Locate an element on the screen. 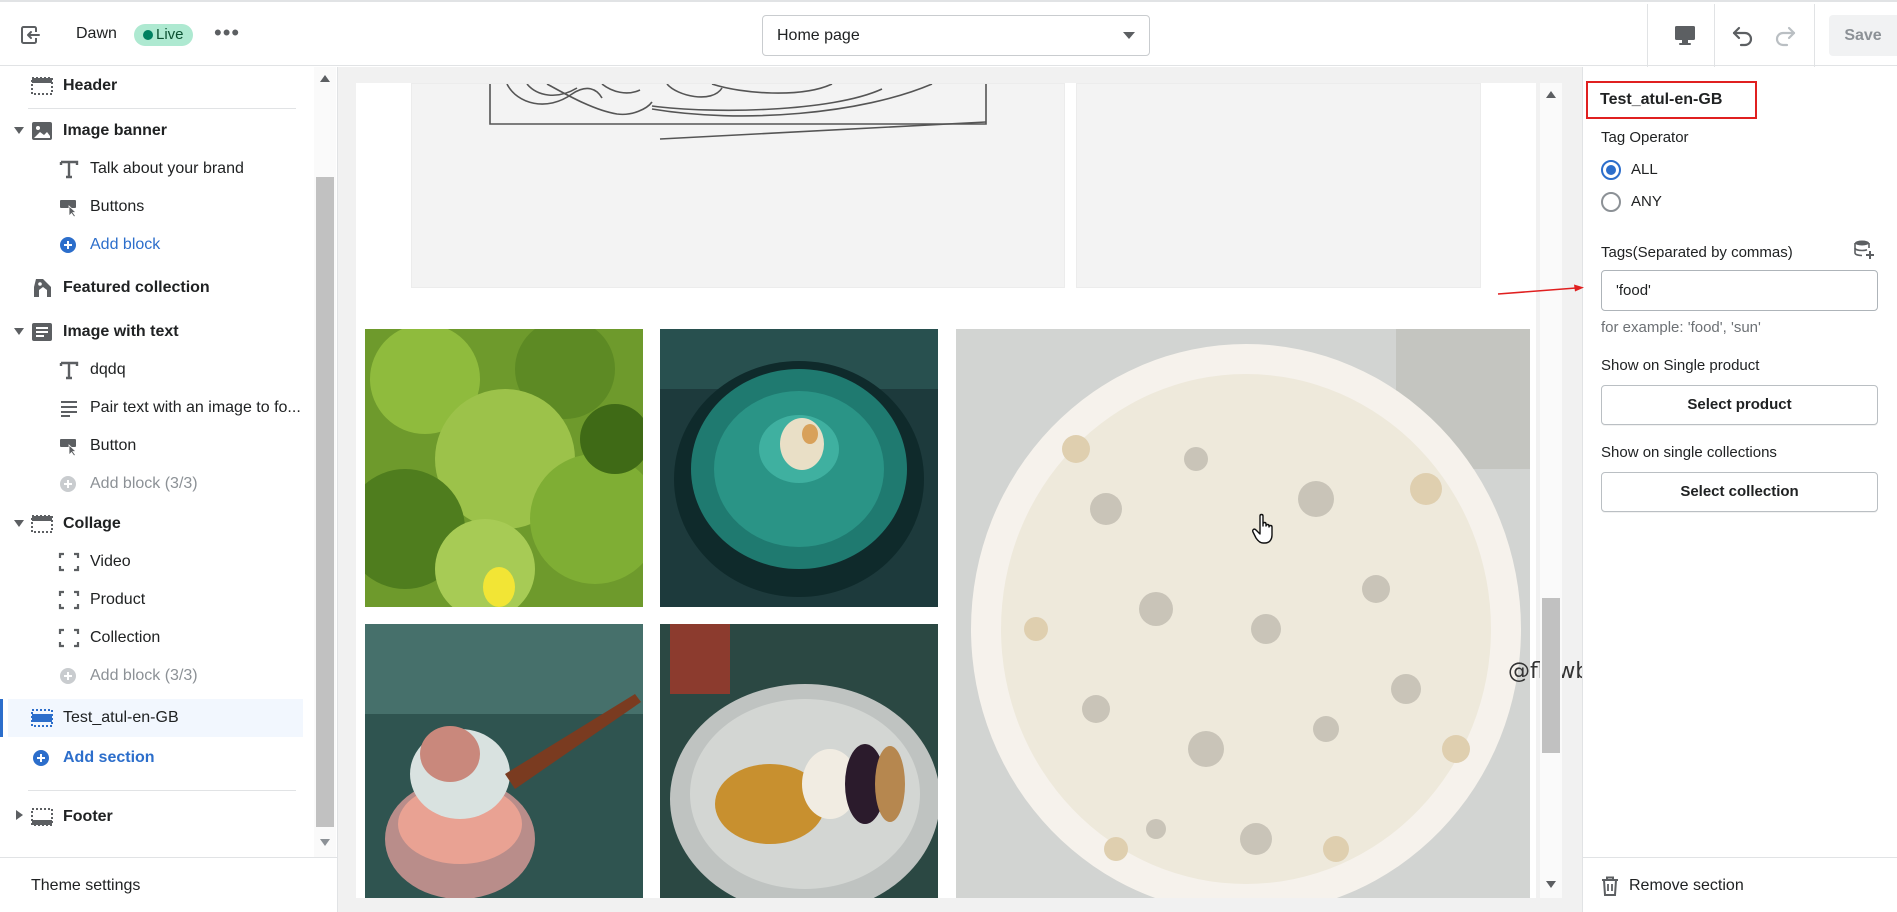  top-bar: Dawn Live ••• Home page Save is located at coordinates (948, 33).